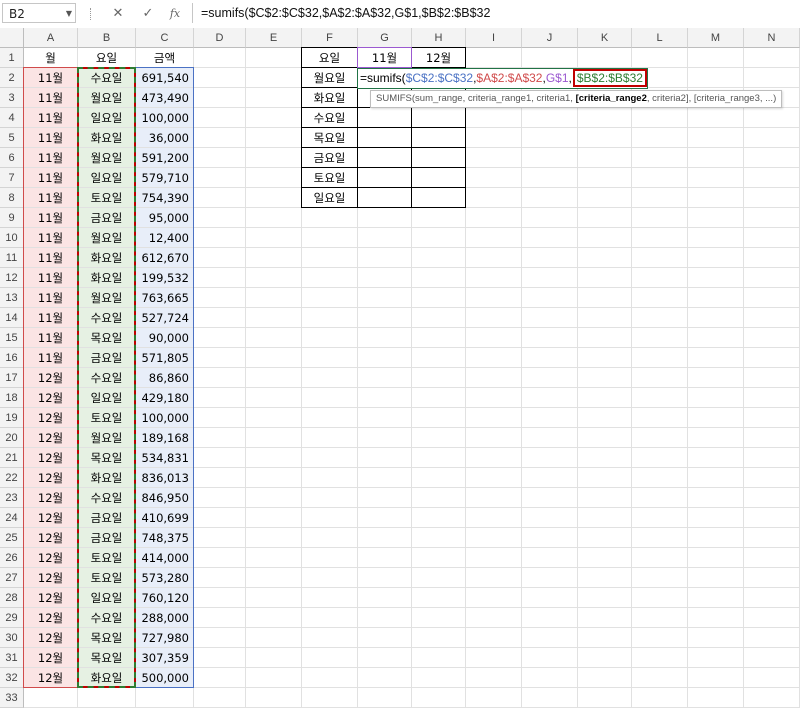 This screenshot has height=708, width=800. What do you see at coordinates (385, 38) in the screenshot?
I see `column-header-G: G` at bounding box center [385, 38].